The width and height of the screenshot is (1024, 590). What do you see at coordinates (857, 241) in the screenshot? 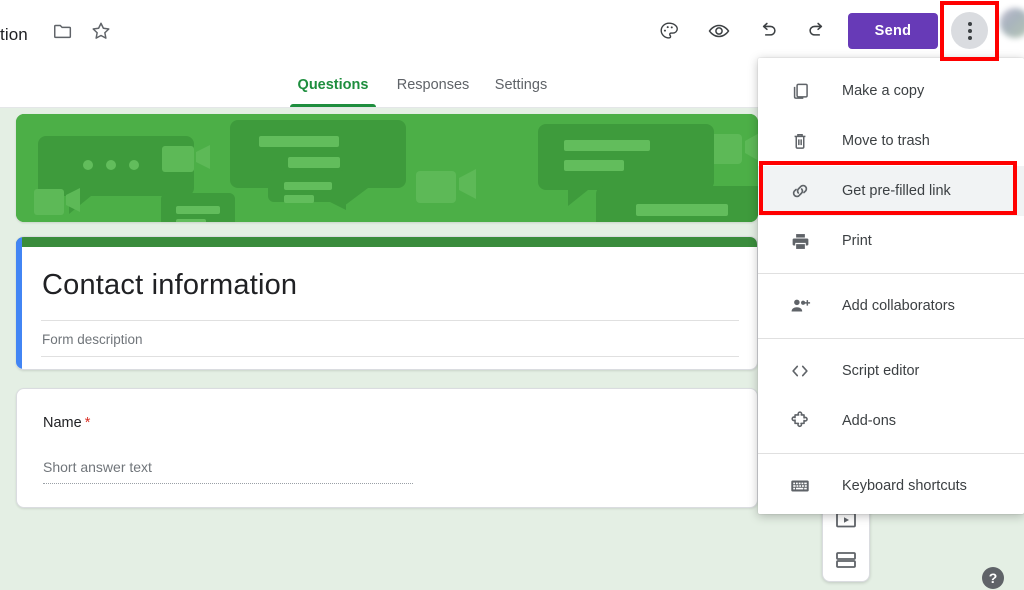
I see `menu-item-label: Print` at bounding box center [857, 241].